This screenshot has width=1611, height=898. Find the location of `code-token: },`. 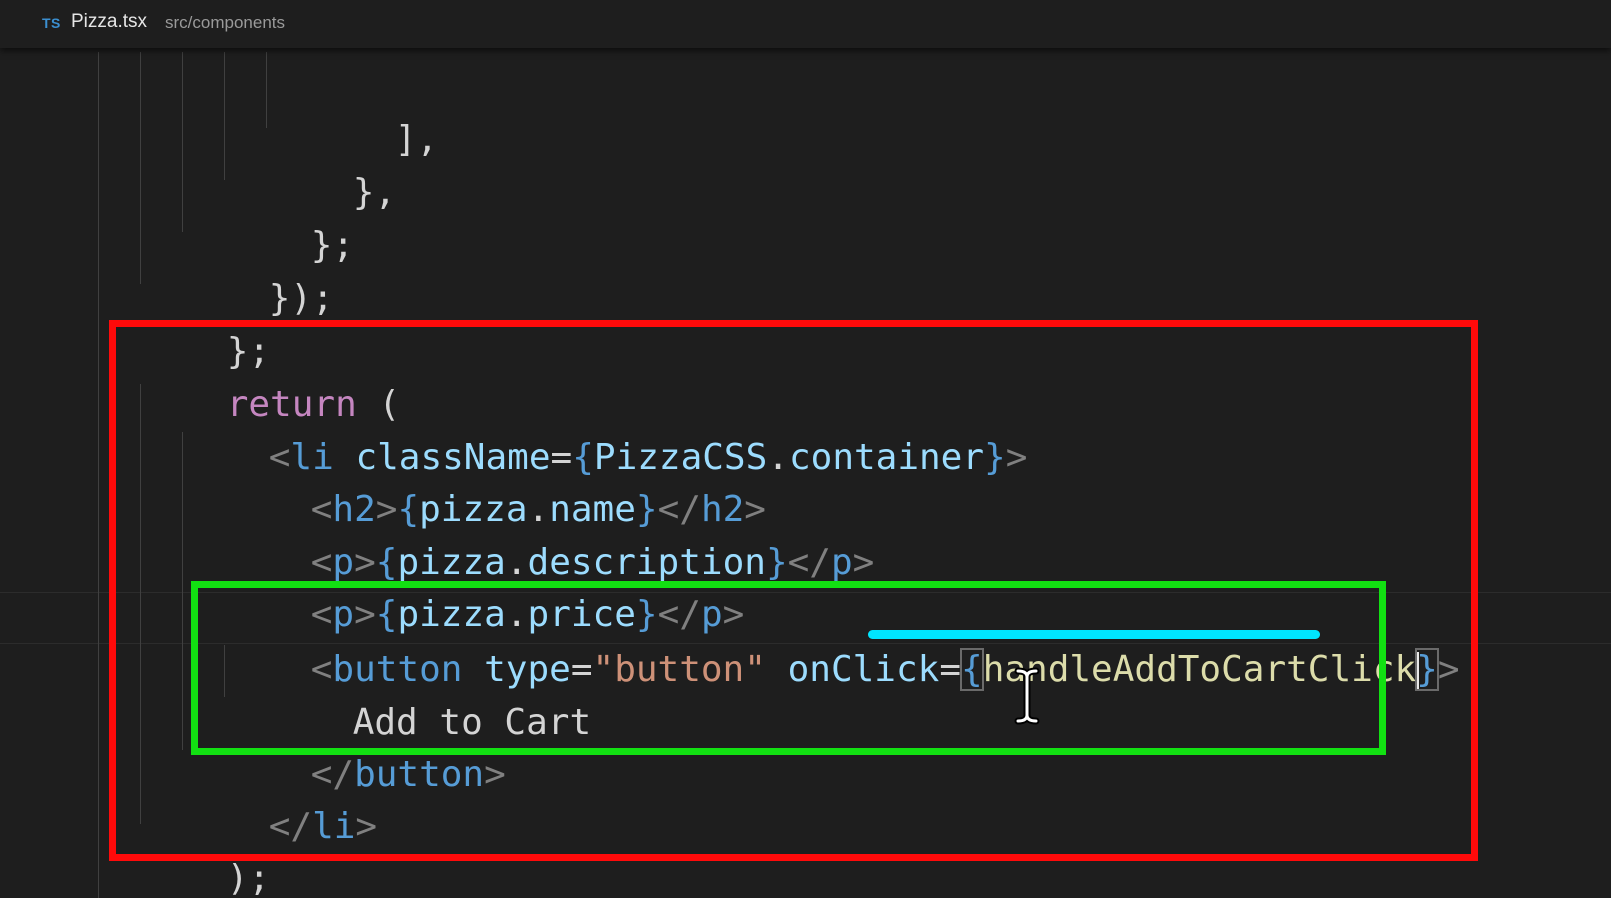

code-token: }, is located at coordinates (374, 192).